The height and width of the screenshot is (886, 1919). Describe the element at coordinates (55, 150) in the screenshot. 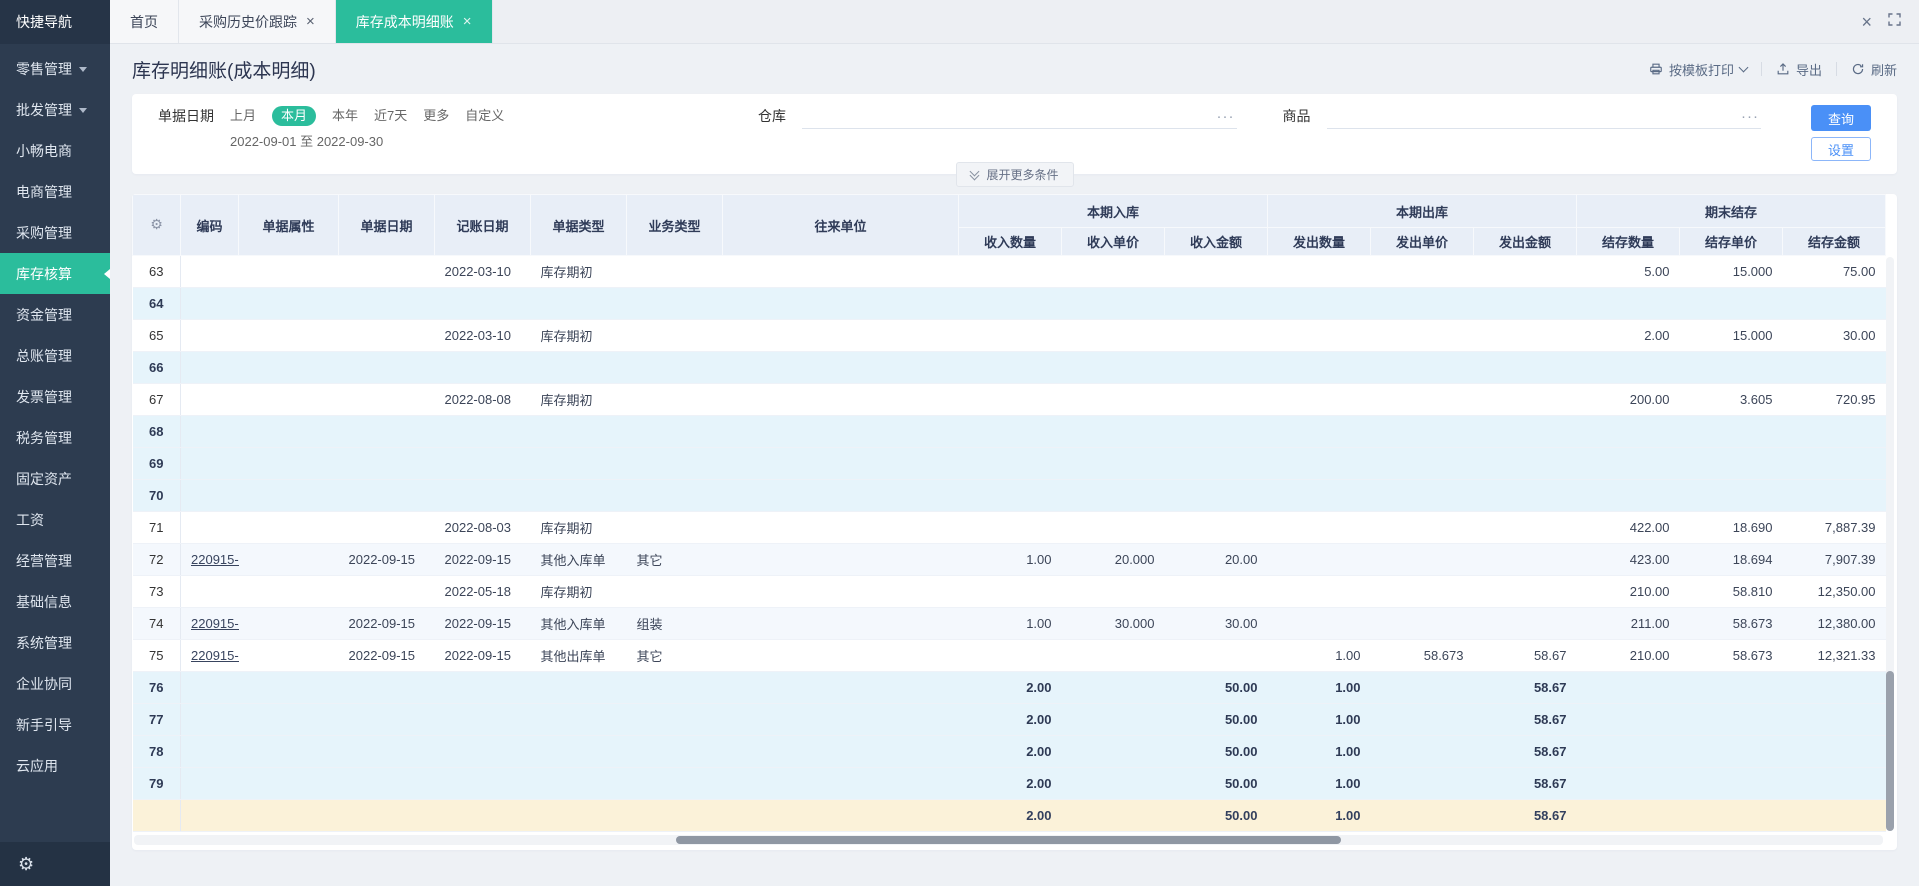

I see `sidebar-item-xiaochang-ecommerce: 小畅电商` at that location.